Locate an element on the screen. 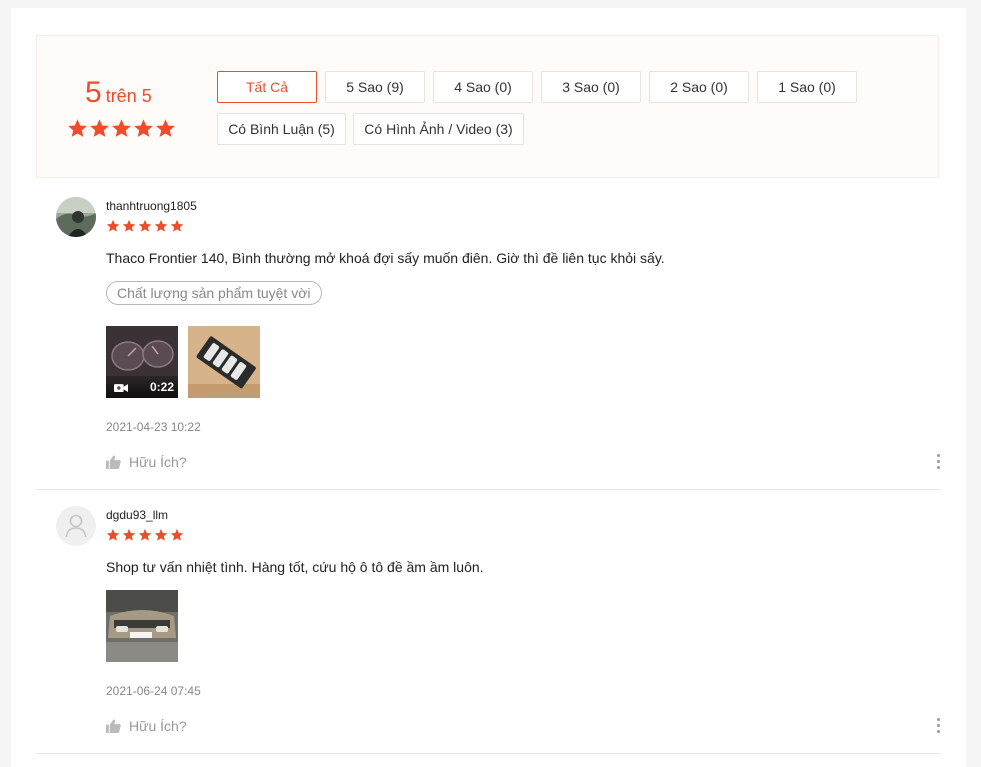 The height and width of the screenshot is (767, 981). filter-with-comment: Có Bình Luận (5) is located at coordinates (281, 129).